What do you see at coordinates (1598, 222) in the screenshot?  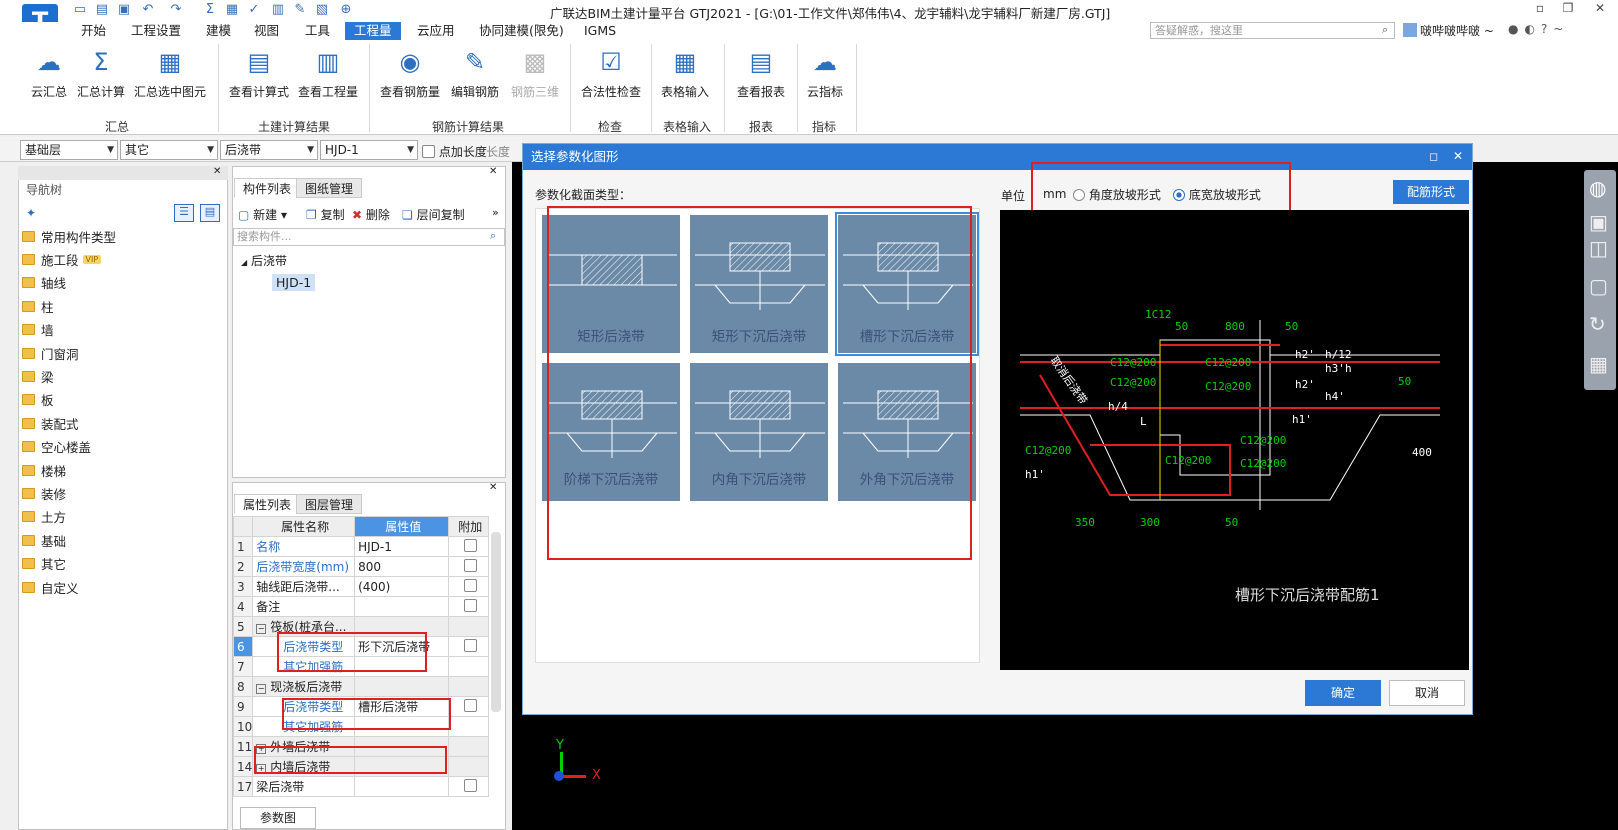 I see `cube-3d-icon: ▣` at bounding box center [1598, 222].